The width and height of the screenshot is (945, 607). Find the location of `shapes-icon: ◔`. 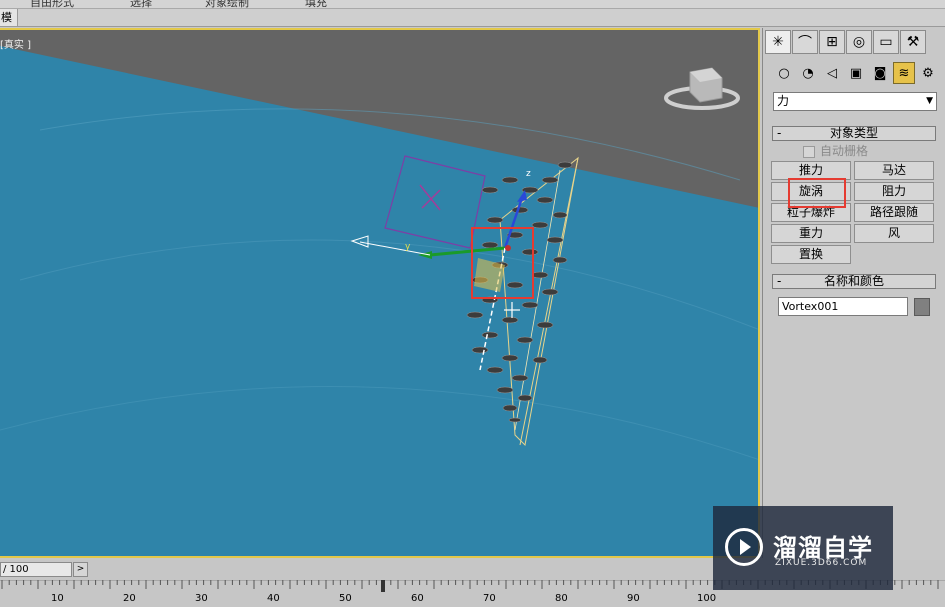

shapes-icon: ◔ is located at coordinates (808, 73).